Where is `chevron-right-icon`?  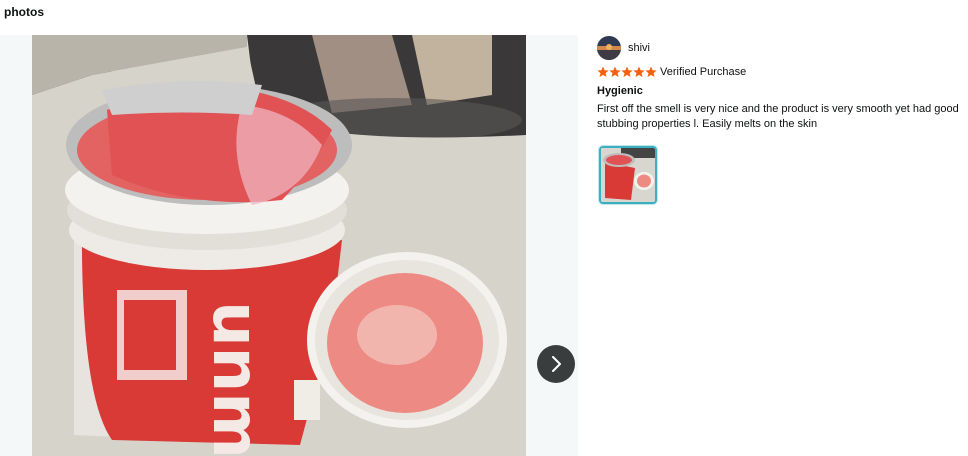 chevron-right-icon is located at coordinates (556, 364).